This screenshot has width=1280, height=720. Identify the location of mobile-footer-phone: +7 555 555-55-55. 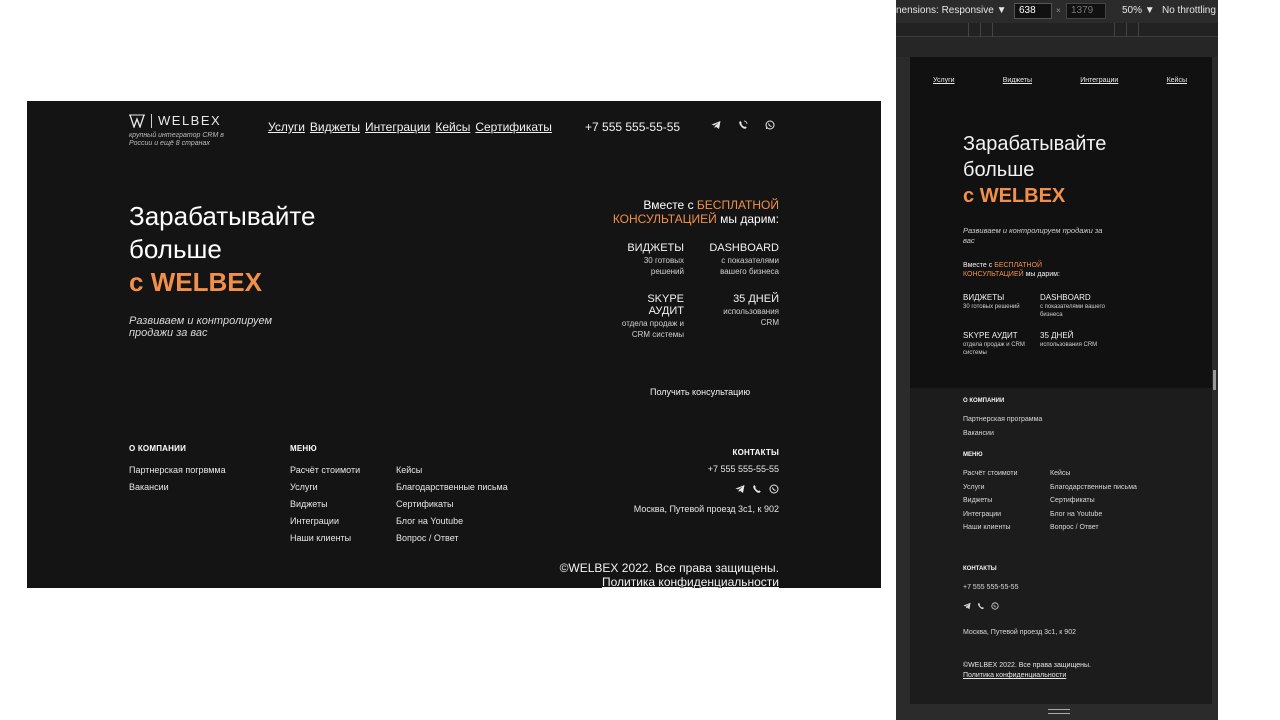
(990, 588).